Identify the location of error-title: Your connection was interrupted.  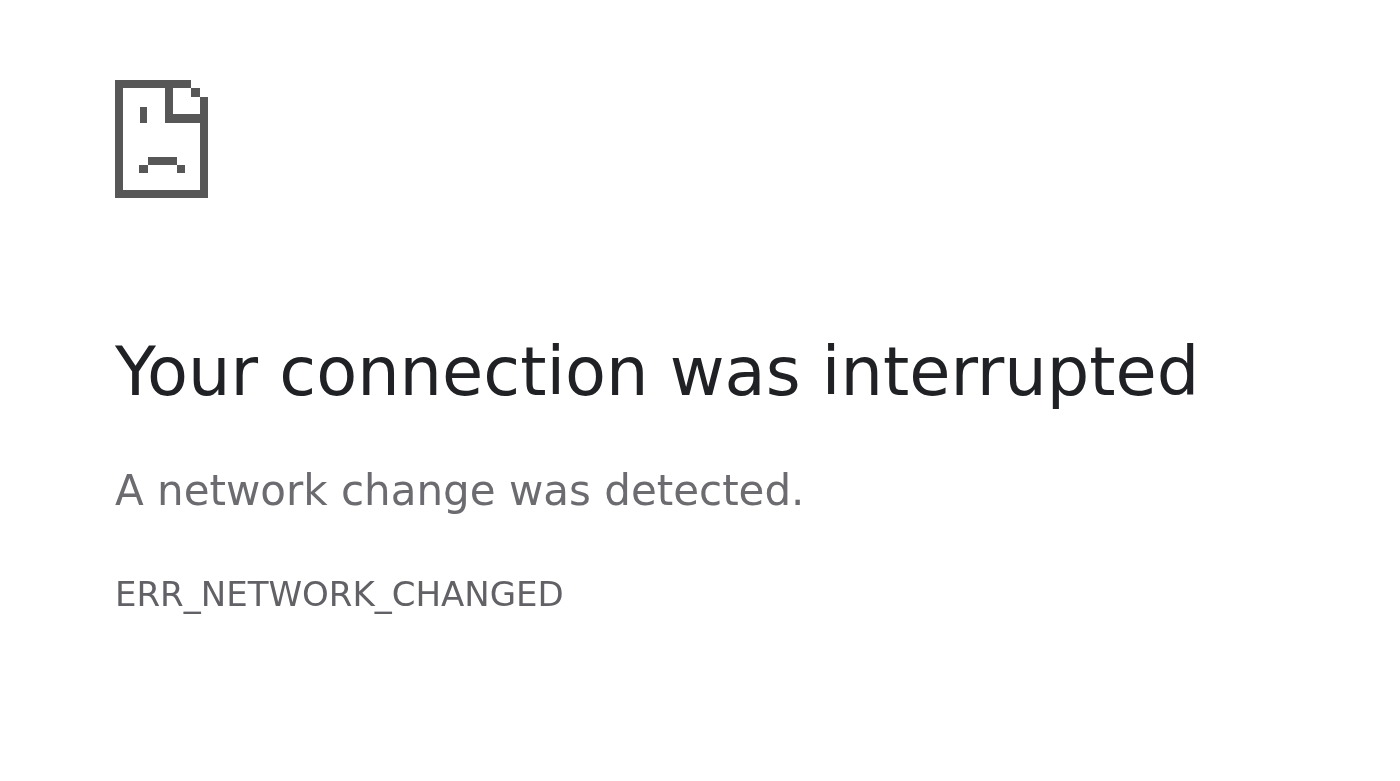
(657, 372).